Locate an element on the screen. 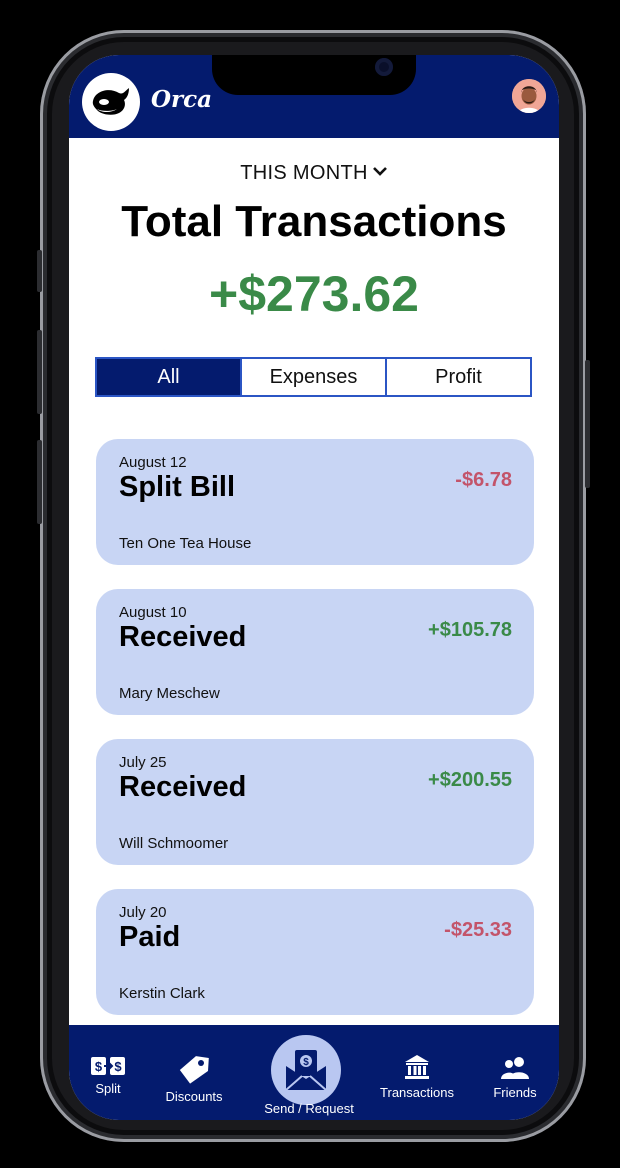  filter-segmented-control: All Expenses Profit is located at coordinates (313, 377).